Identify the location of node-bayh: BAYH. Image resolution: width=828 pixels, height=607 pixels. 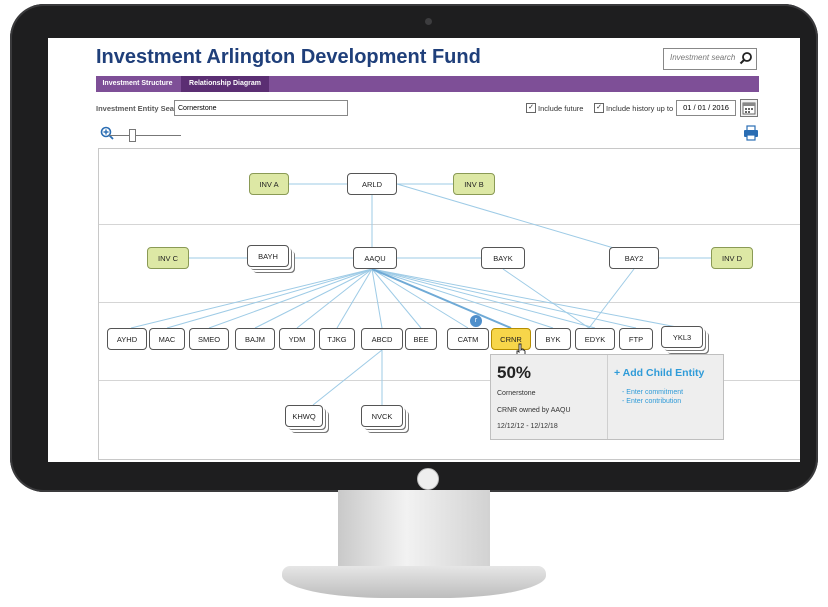
(268, 256).